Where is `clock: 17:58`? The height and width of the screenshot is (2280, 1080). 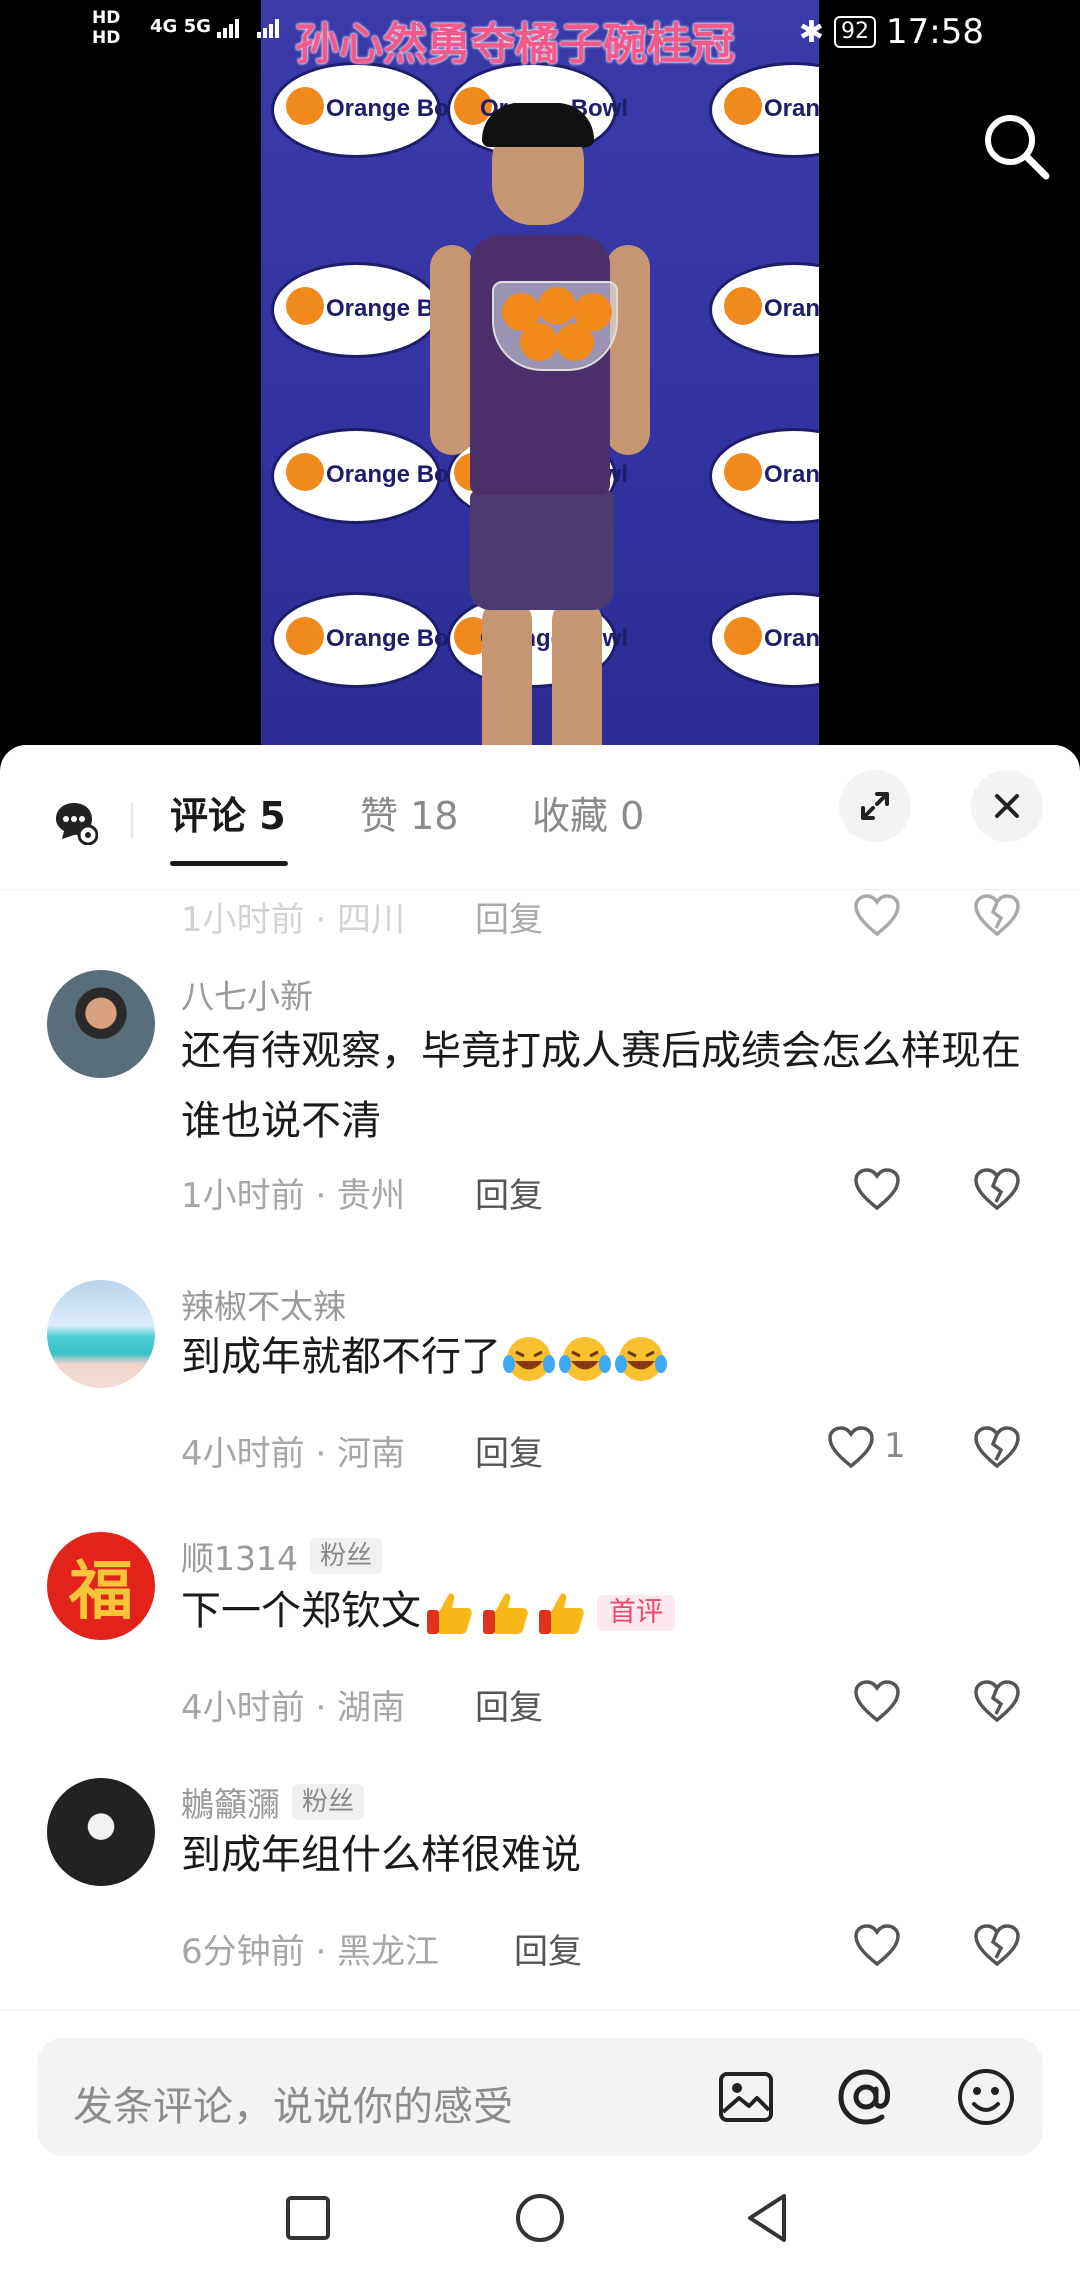
clock: 17:58 is located at coordinates (935, 32).